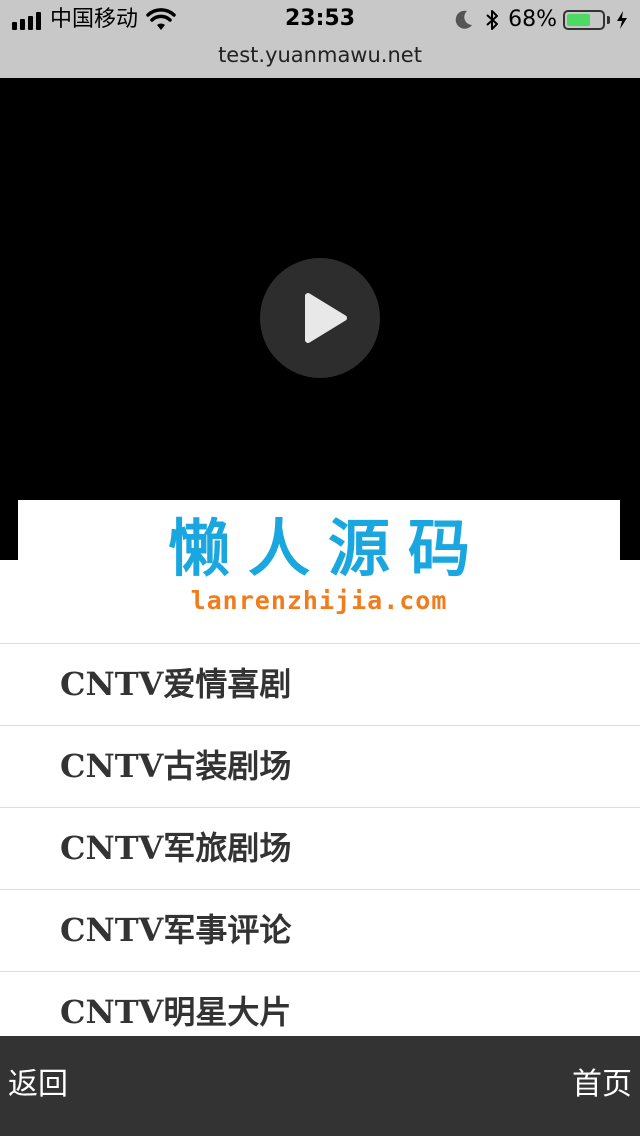 This screenshot has width=640, height=1136. What do you see at coordinates (608, 20) in the screenshot?
I see `battery-tip` at bounding box center [608, 20].